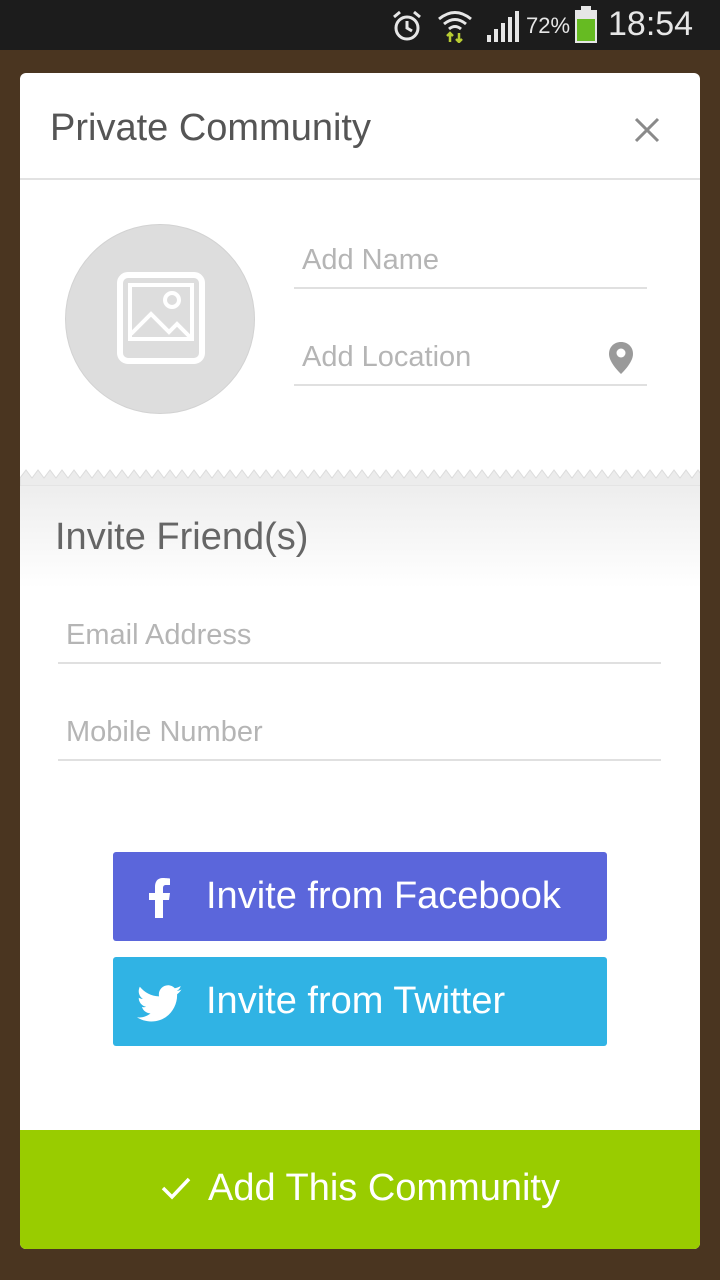  I want to click on twitter-icon, so click(160, 1003).